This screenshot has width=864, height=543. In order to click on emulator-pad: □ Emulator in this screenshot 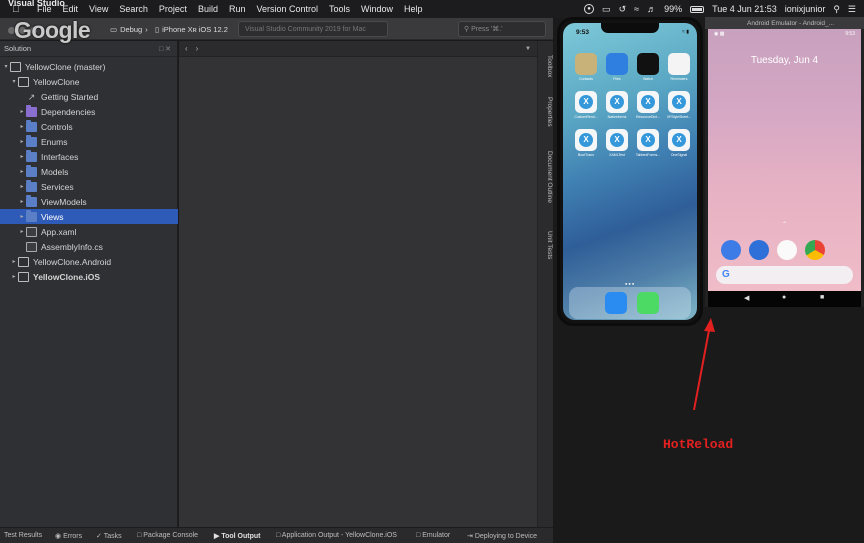, I will do `click(433, 535)`.